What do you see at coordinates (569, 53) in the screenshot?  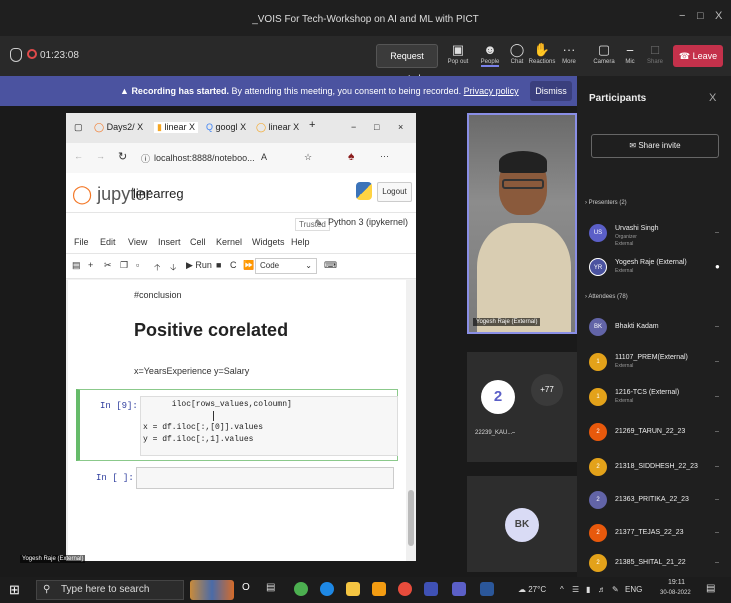 I see `more-button: ··· More` at bounding box center [569, 53].